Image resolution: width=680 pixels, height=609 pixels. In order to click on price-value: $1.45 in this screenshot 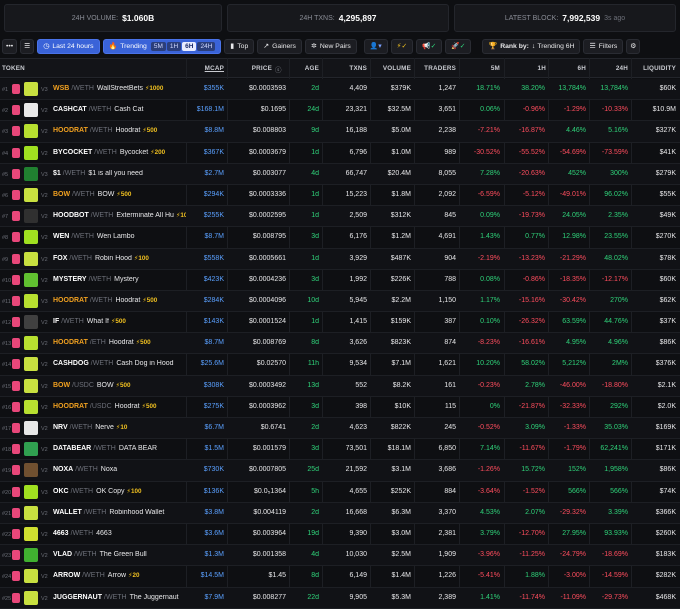, I will do `click(277, 576)`.